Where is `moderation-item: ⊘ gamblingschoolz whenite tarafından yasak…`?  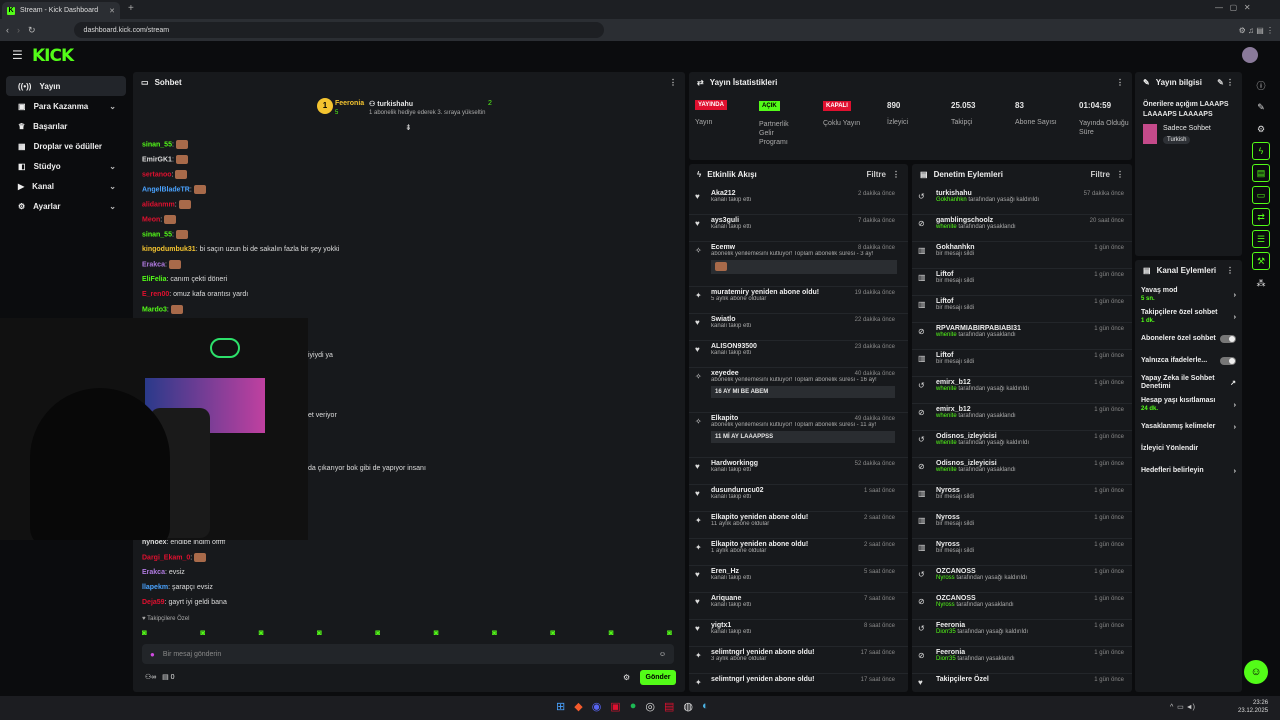
moderation-item: ⊘ gamblingschoolz whenite tarafından yasak… is located at coordinates (1021, 223).